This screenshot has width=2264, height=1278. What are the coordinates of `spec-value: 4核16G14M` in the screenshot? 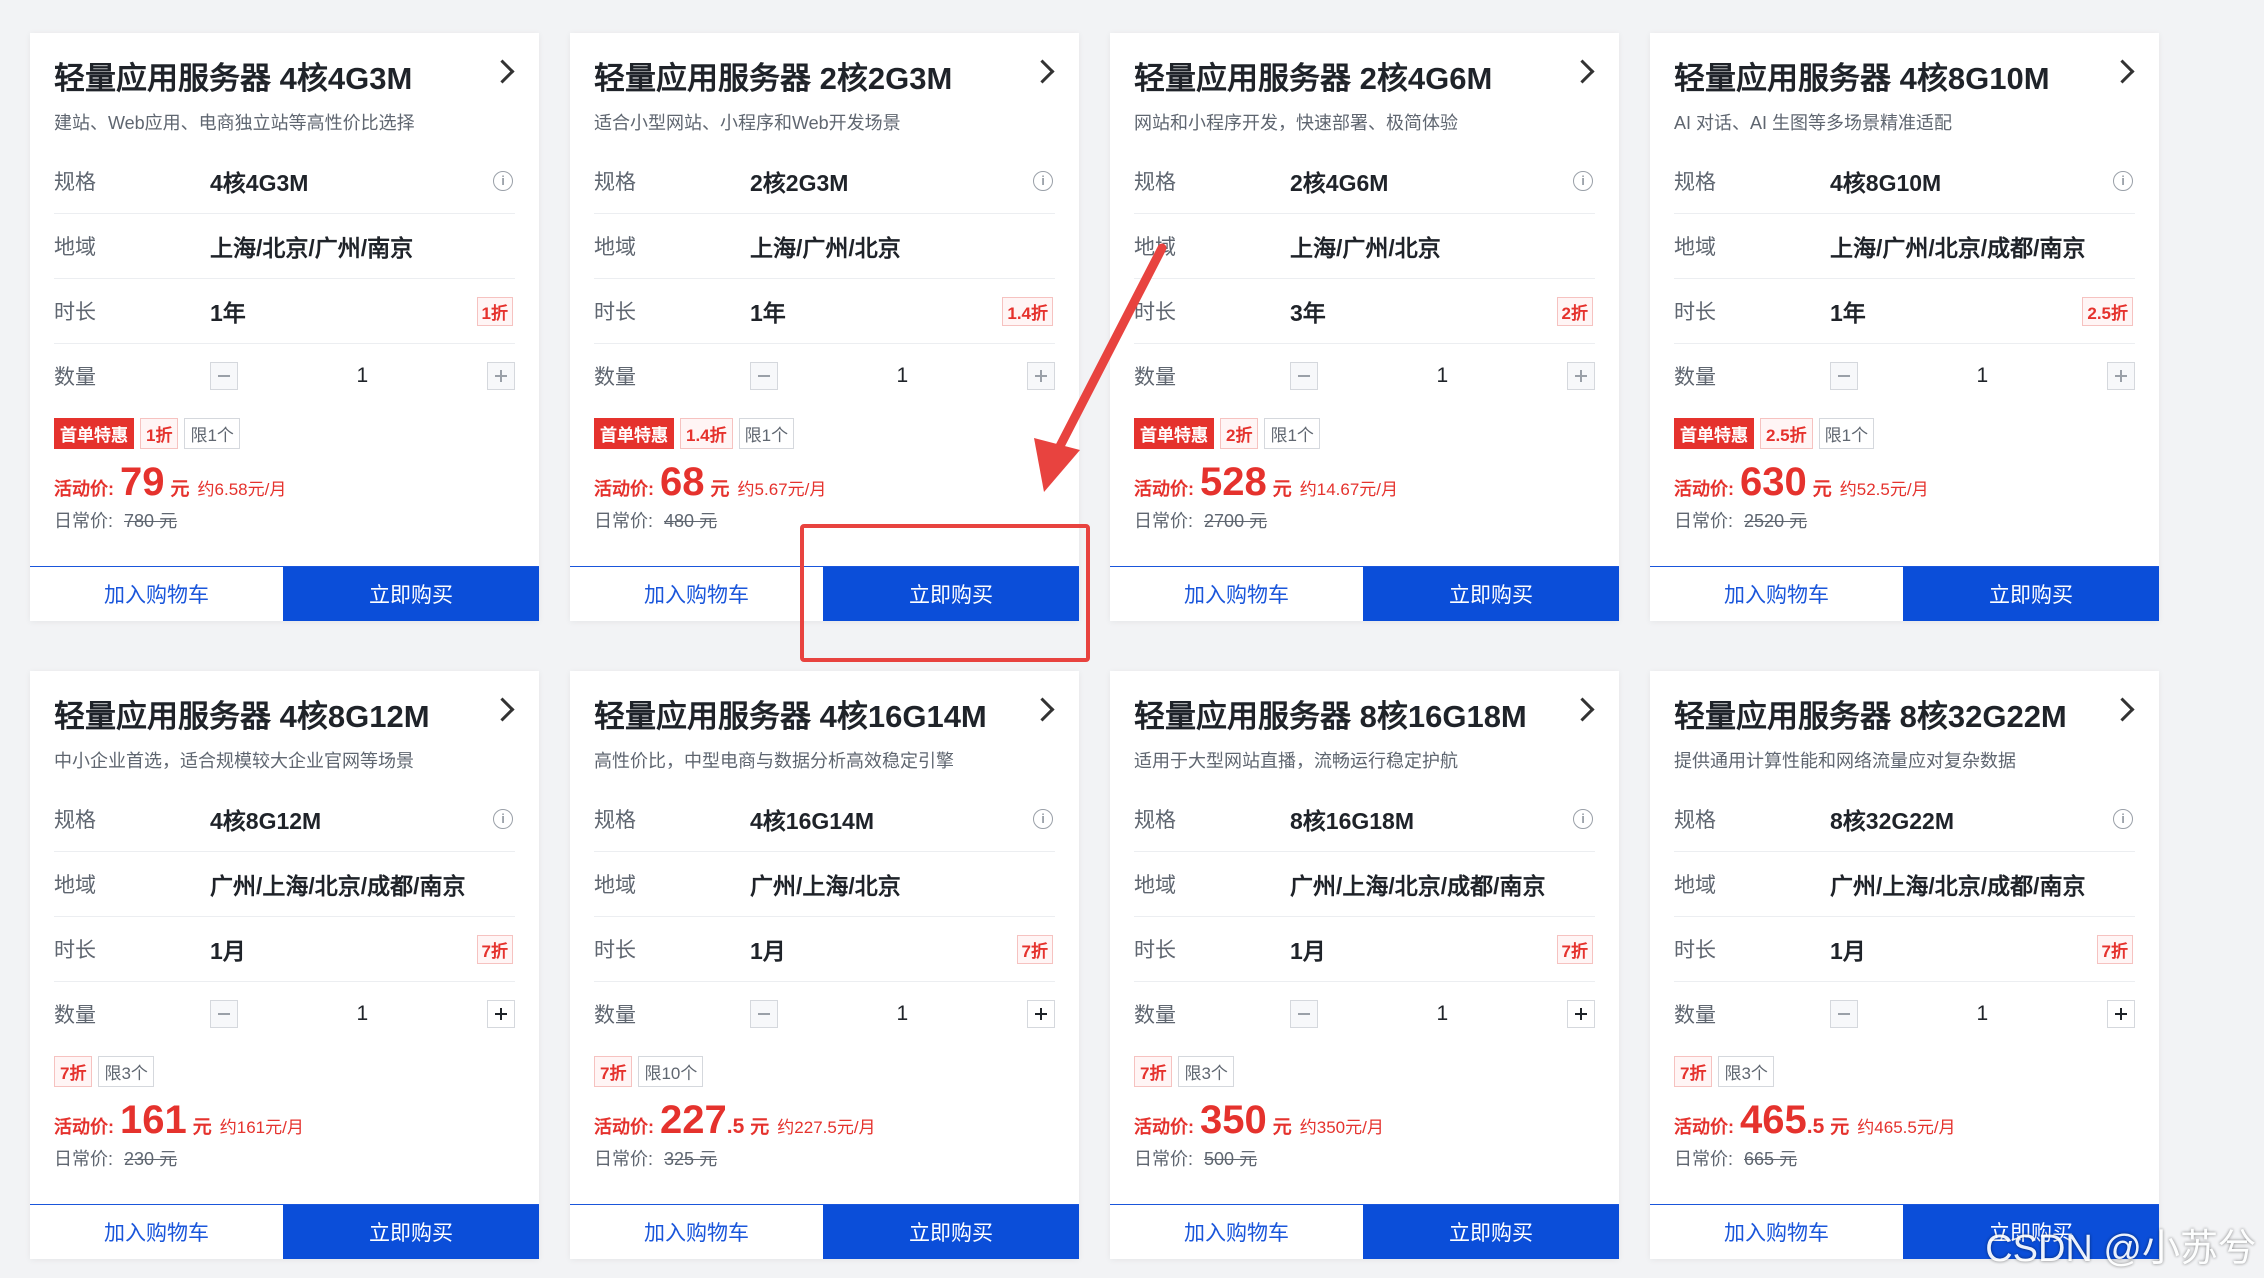 It's located at (812, 819).